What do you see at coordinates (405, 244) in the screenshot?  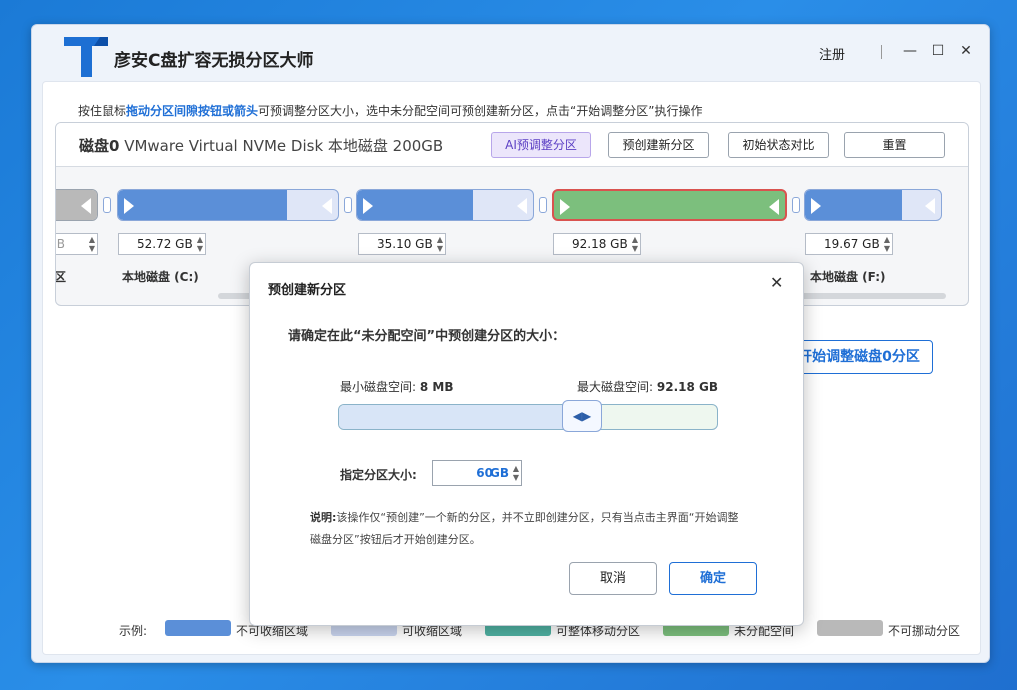 I see `partition-size-value: 35.10 GB` at bounding box center [405, 244].